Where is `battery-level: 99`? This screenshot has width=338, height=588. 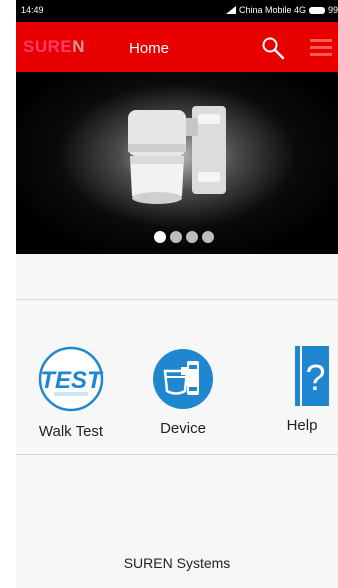
battery-level: 99 is located at coordinates (332, 10).